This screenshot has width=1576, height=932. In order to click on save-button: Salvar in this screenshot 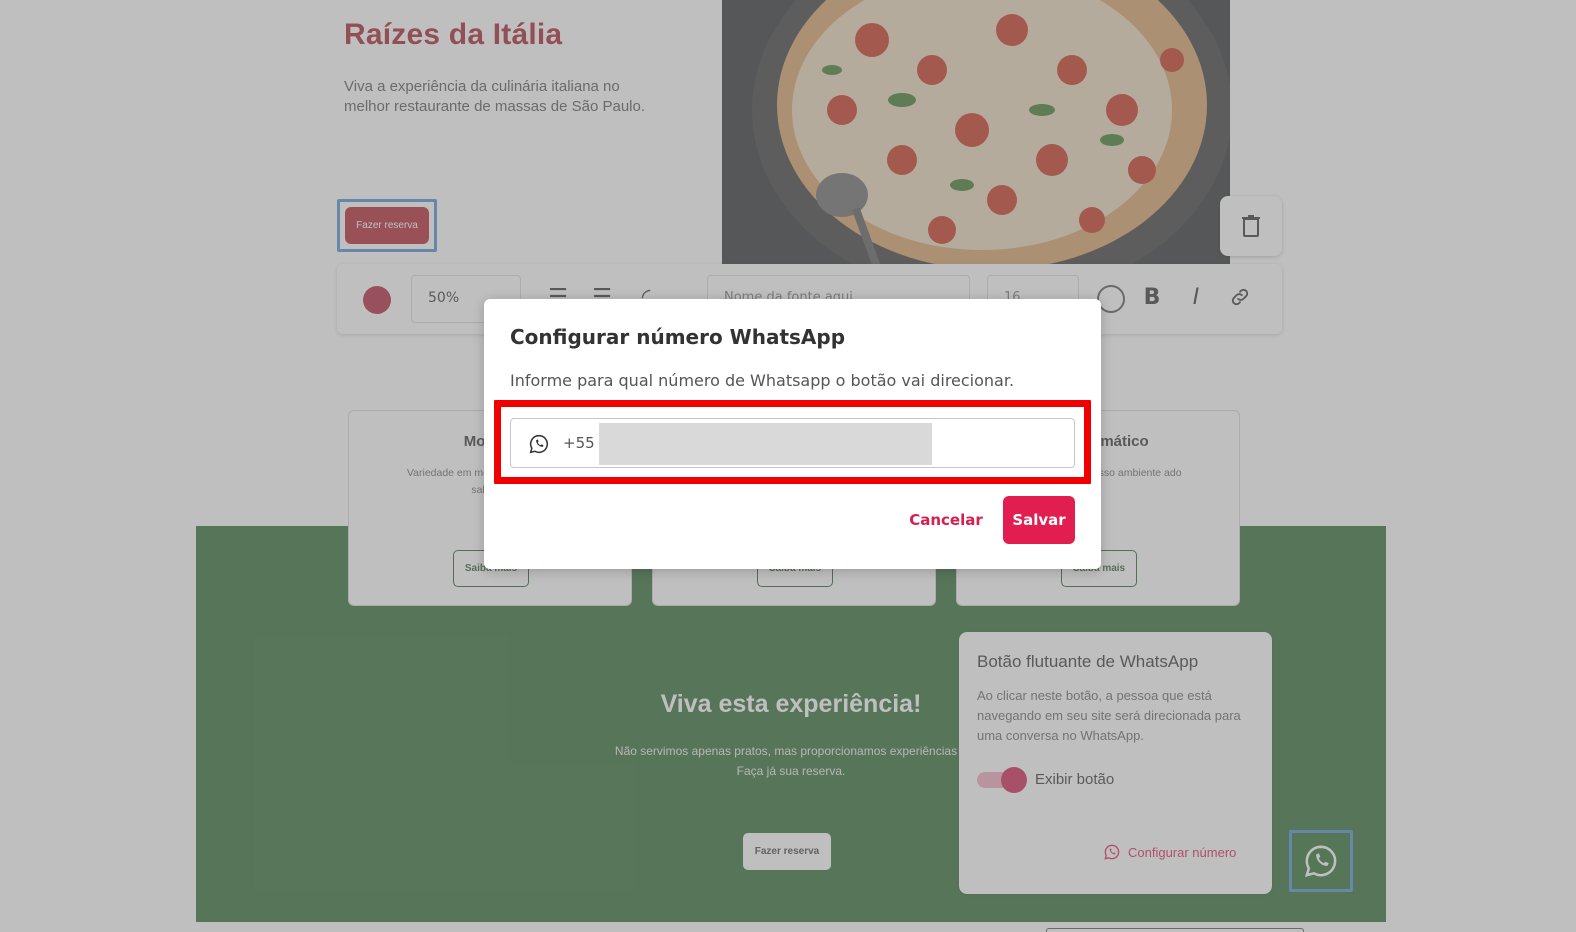, I will do `click(1039, 520)`.